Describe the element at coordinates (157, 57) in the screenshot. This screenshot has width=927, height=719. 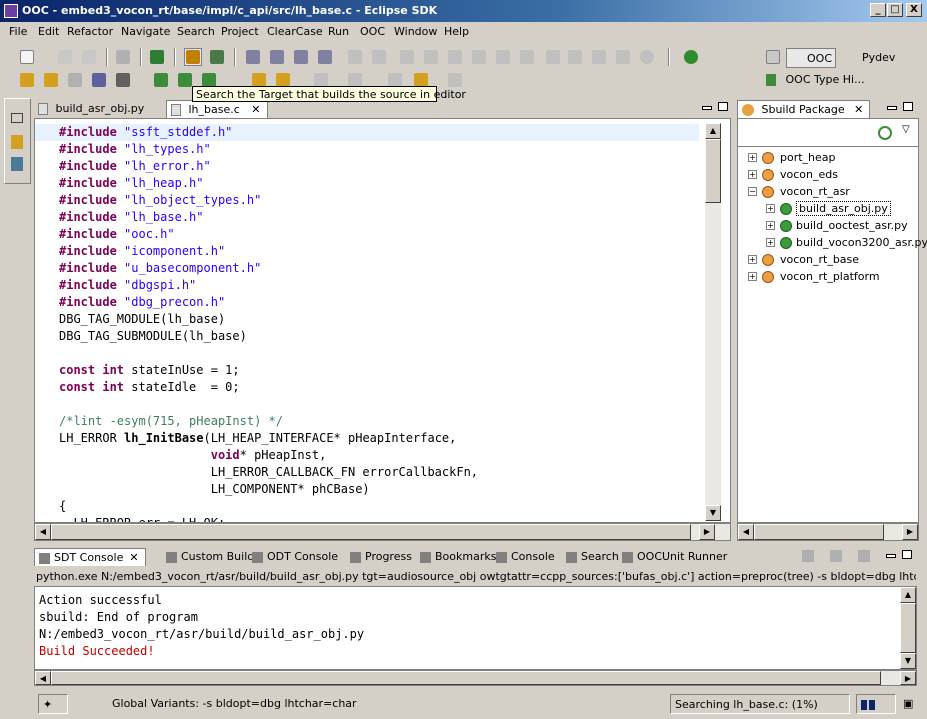
I see `open-console-icon` at that location.